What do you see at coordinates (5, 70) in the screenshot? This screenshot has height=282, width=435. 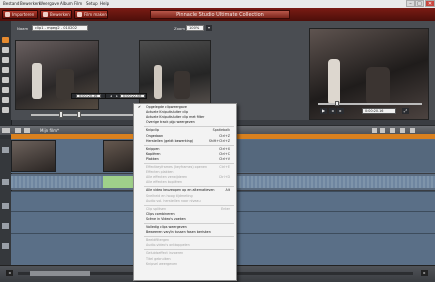 I see `menu-icon` at bounding box center [5, 70].